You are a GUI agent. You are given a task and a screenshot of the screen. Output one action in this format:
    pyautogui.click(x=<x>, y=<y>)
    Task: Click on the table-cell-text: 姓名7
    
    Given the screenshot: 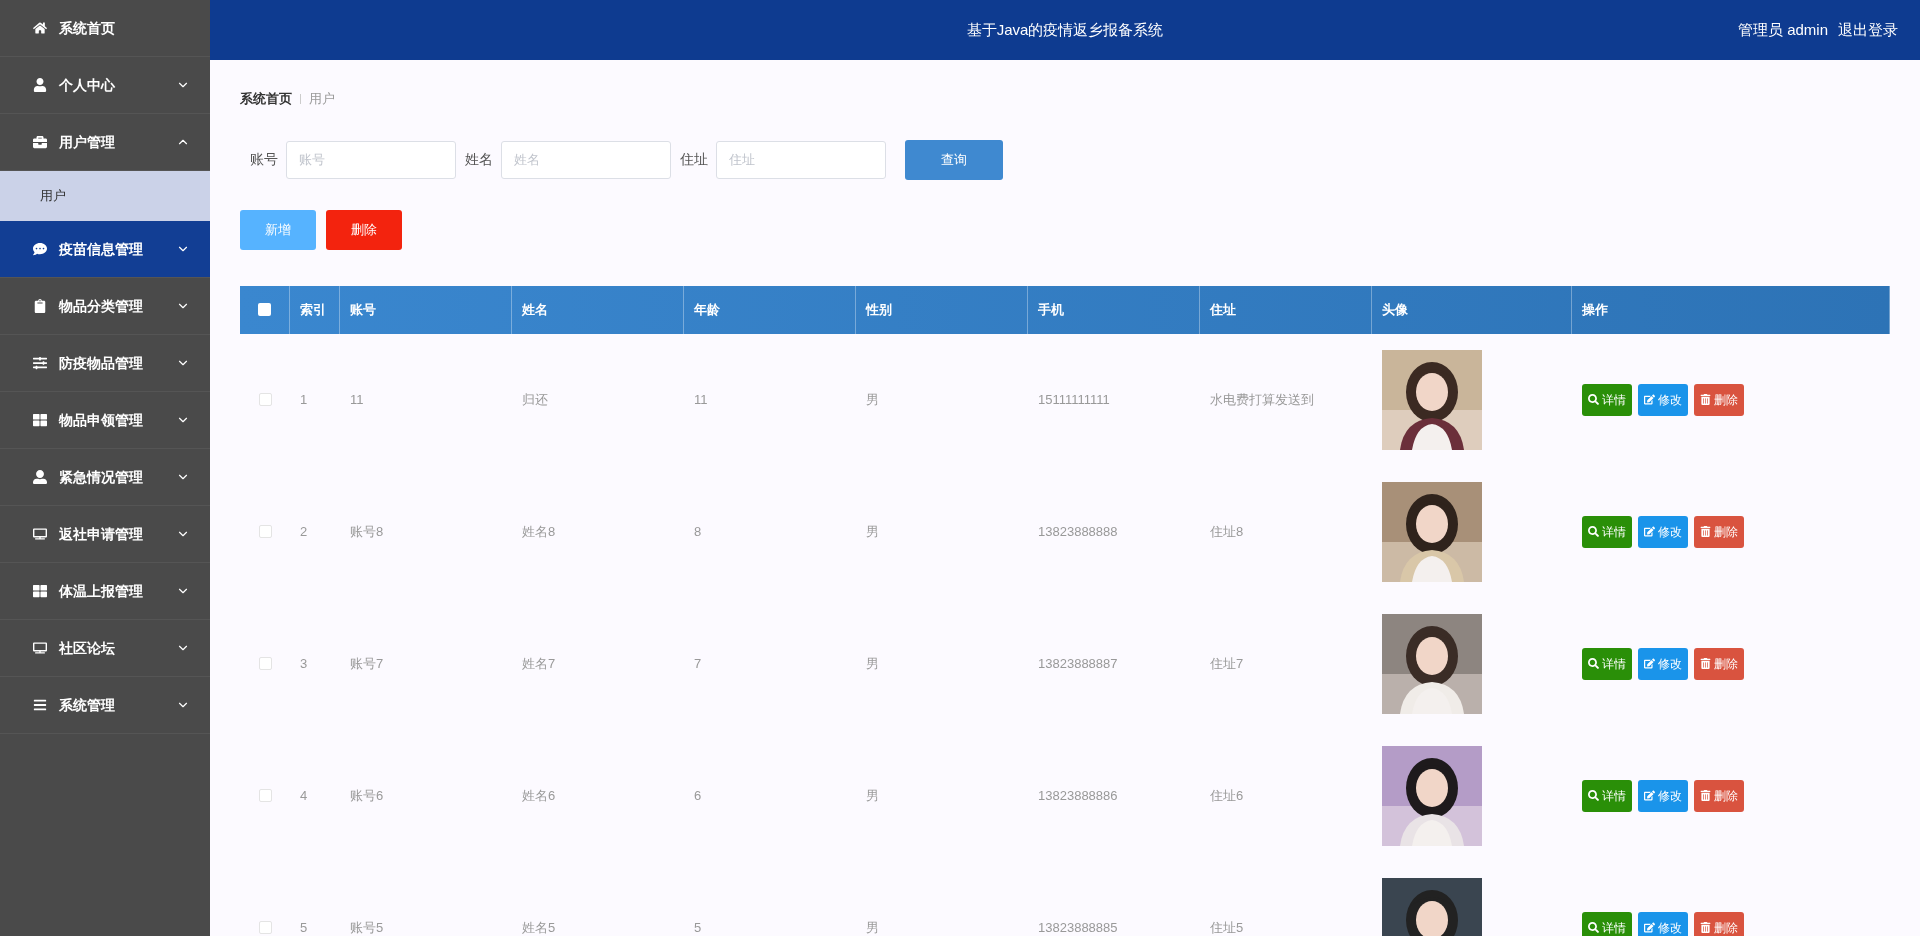 What is the action you would take?
    pyautogui.click(x=539, y=663)
    